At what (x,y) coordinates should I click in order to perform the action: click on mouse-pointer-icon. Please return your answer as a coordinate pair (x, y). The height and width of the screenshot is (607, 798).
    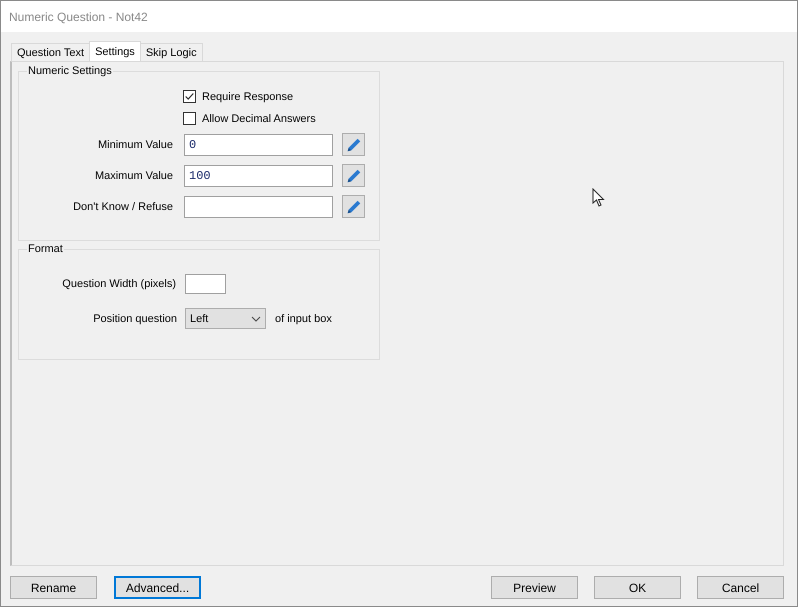
    Looking at the image, I should click on (599, 198).